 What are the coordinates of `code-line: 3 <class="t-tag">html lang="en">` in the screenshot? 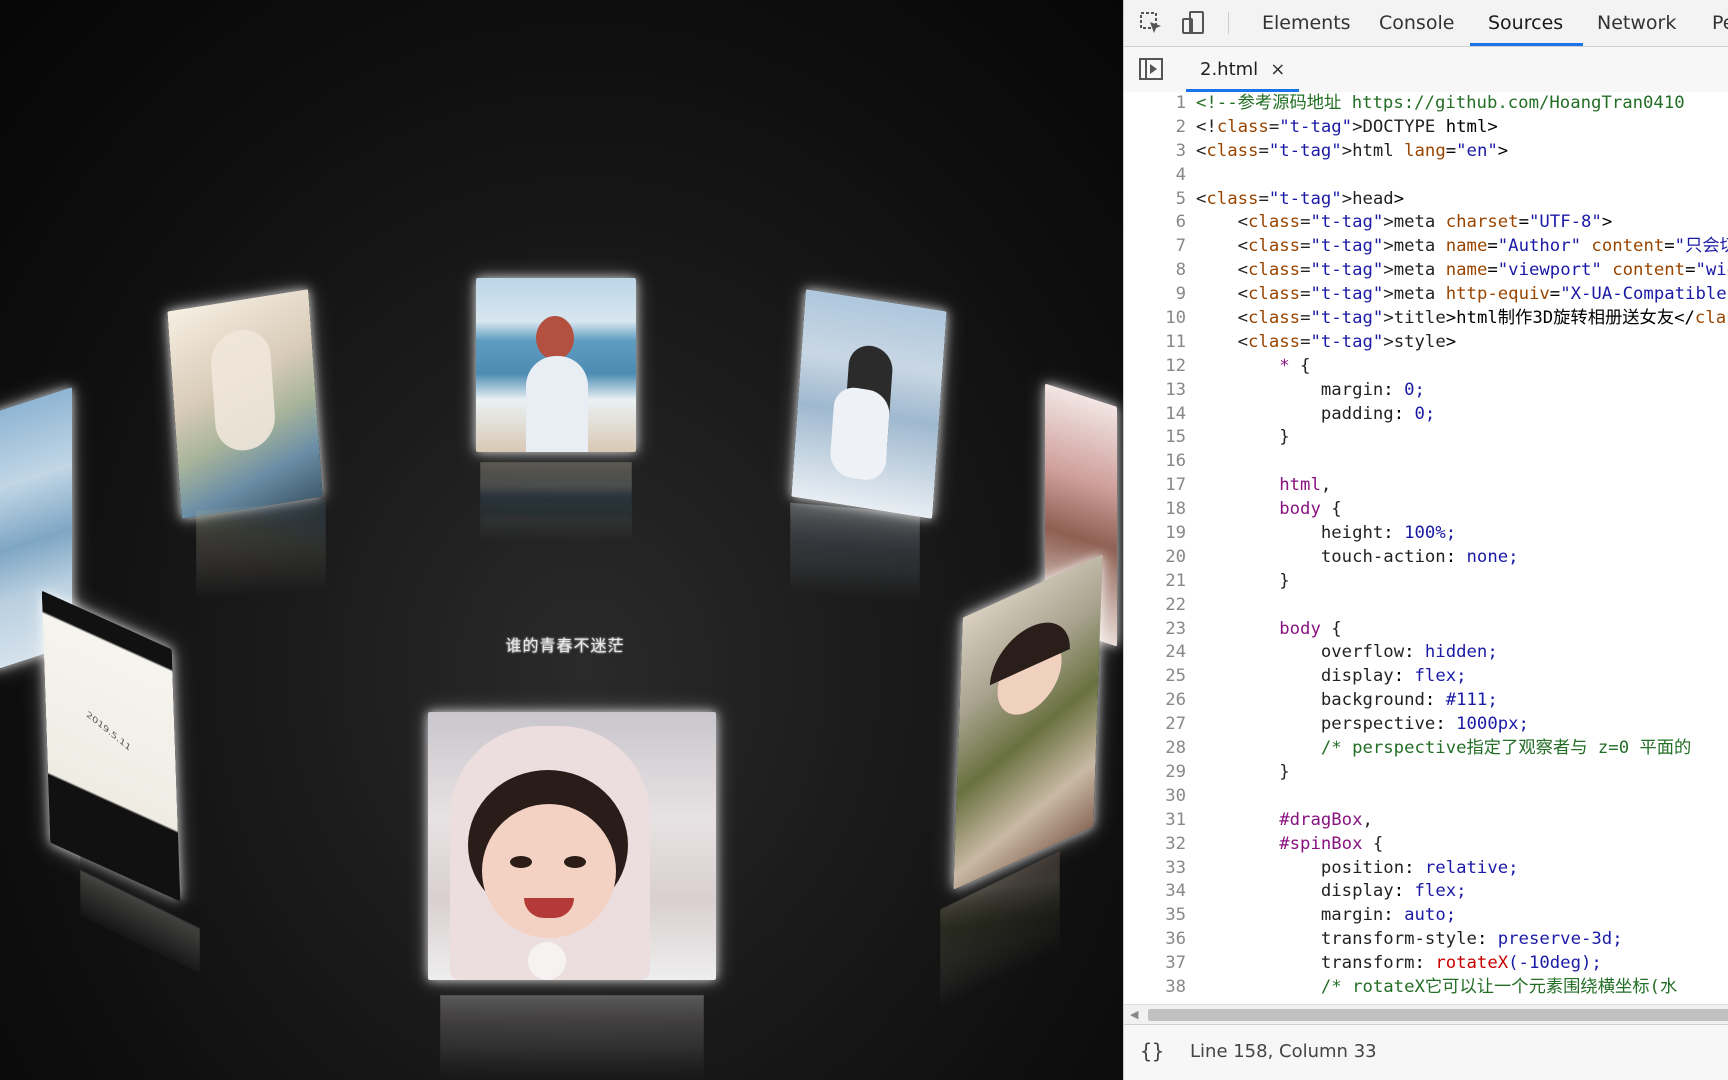 It's located at (1426, 152).